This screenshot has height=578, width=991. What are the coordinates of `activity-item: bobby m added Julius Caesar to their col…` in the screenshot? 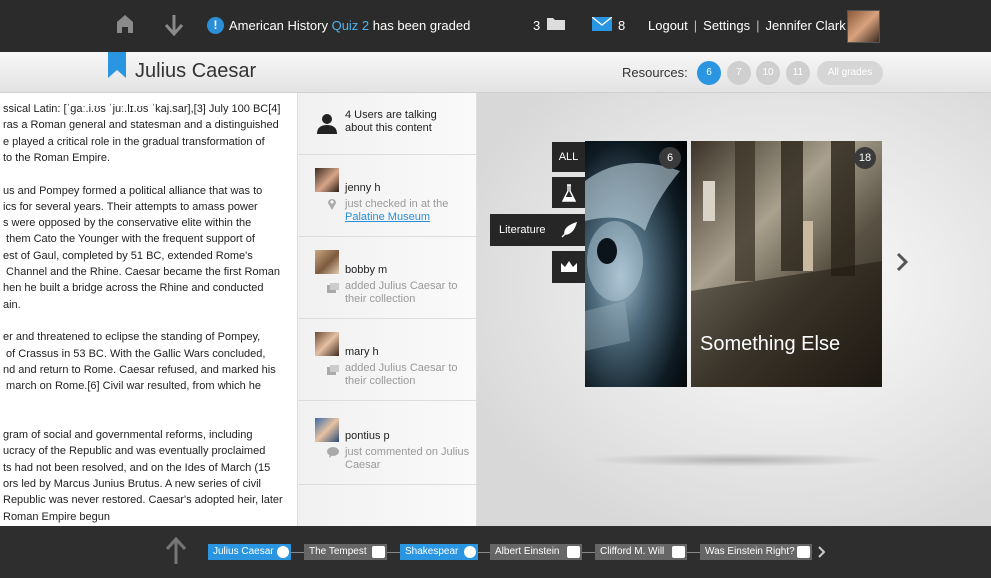 It's located at (387, 278).